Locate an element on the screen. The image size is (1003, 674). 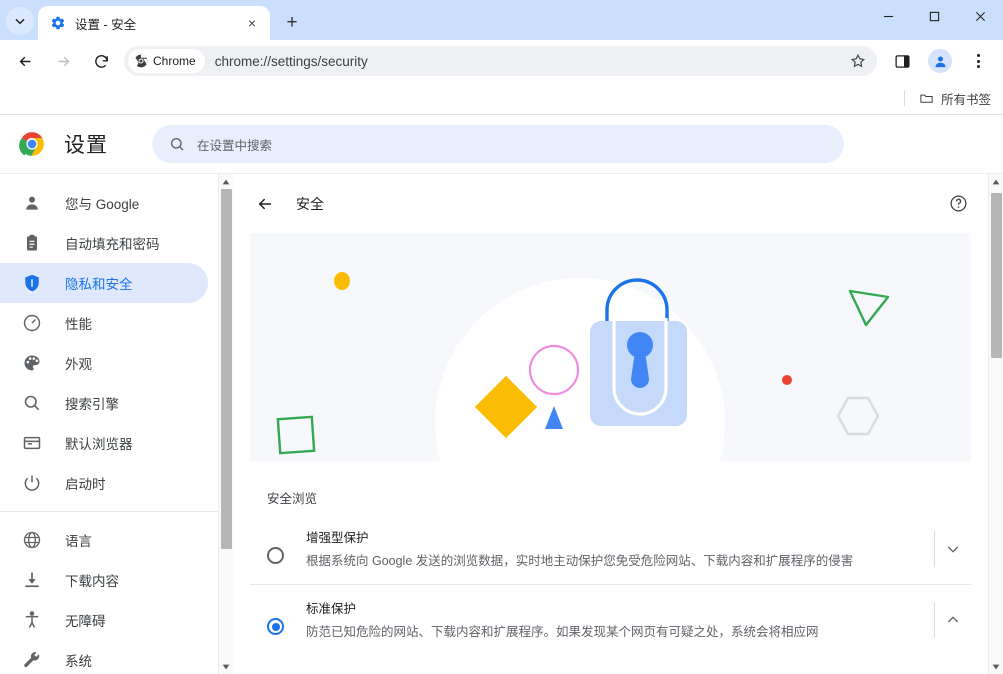
tab-close-button: × is located at coordinates (252, 23).